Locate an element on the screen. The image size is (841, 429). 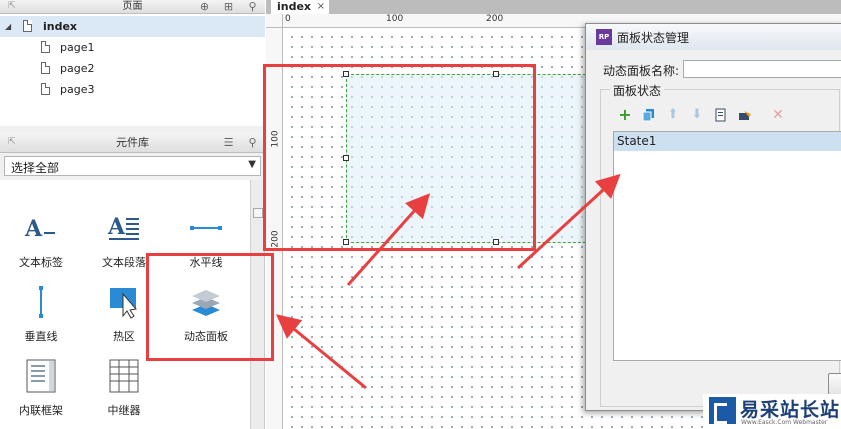
text-label-icon: A is located at coordinates (39, 229).